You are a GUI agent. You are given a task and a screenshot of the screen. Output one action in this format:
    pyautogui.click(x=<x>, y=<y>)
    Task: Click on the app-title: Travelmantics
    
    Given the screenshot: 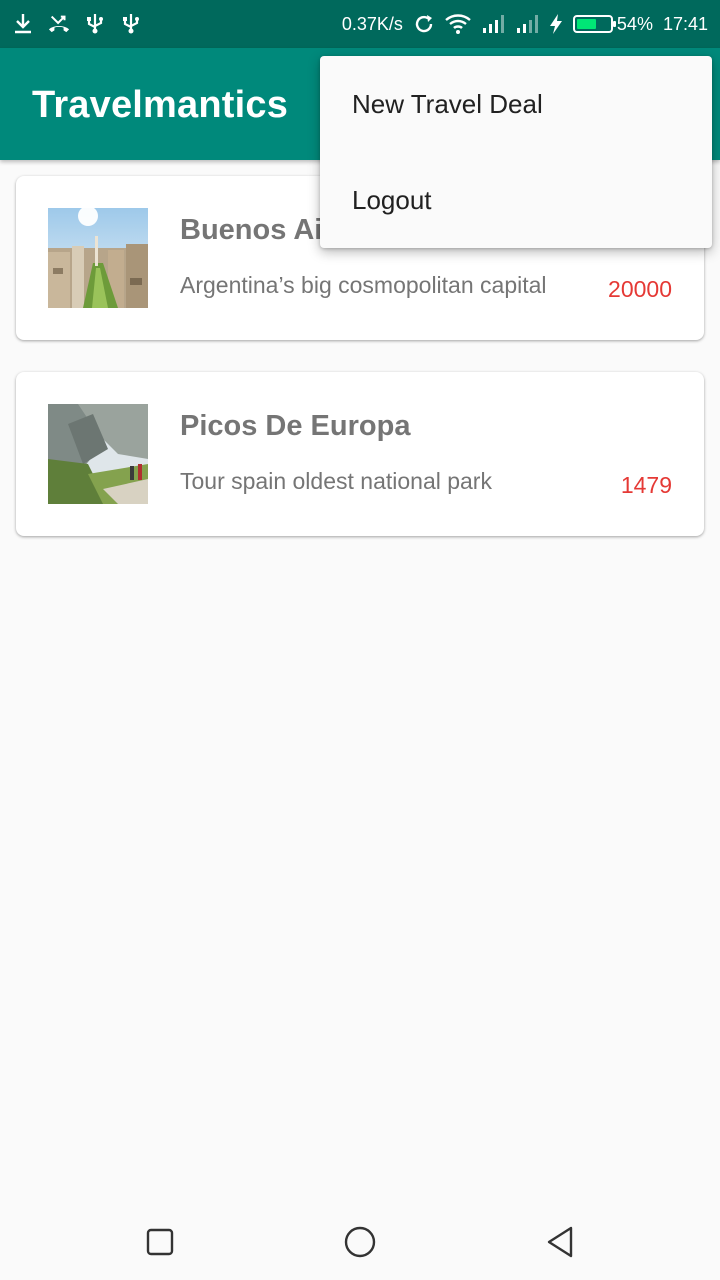 What is the action you would take?
    pyautogui.click(x=160, y=105)
    